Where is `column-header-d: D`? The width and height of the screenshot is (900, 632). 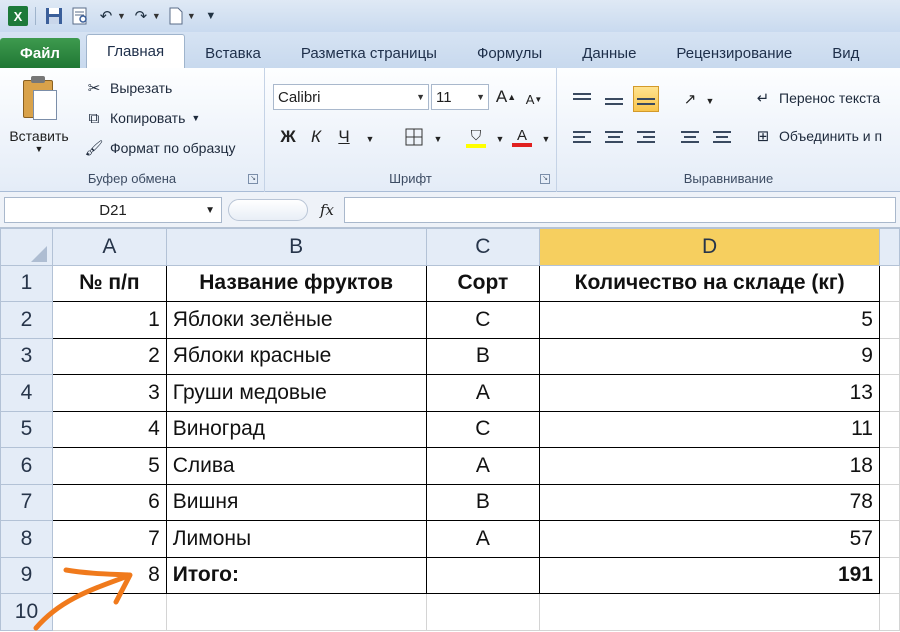
column-header-d: D is located at coordinates (709, 247).